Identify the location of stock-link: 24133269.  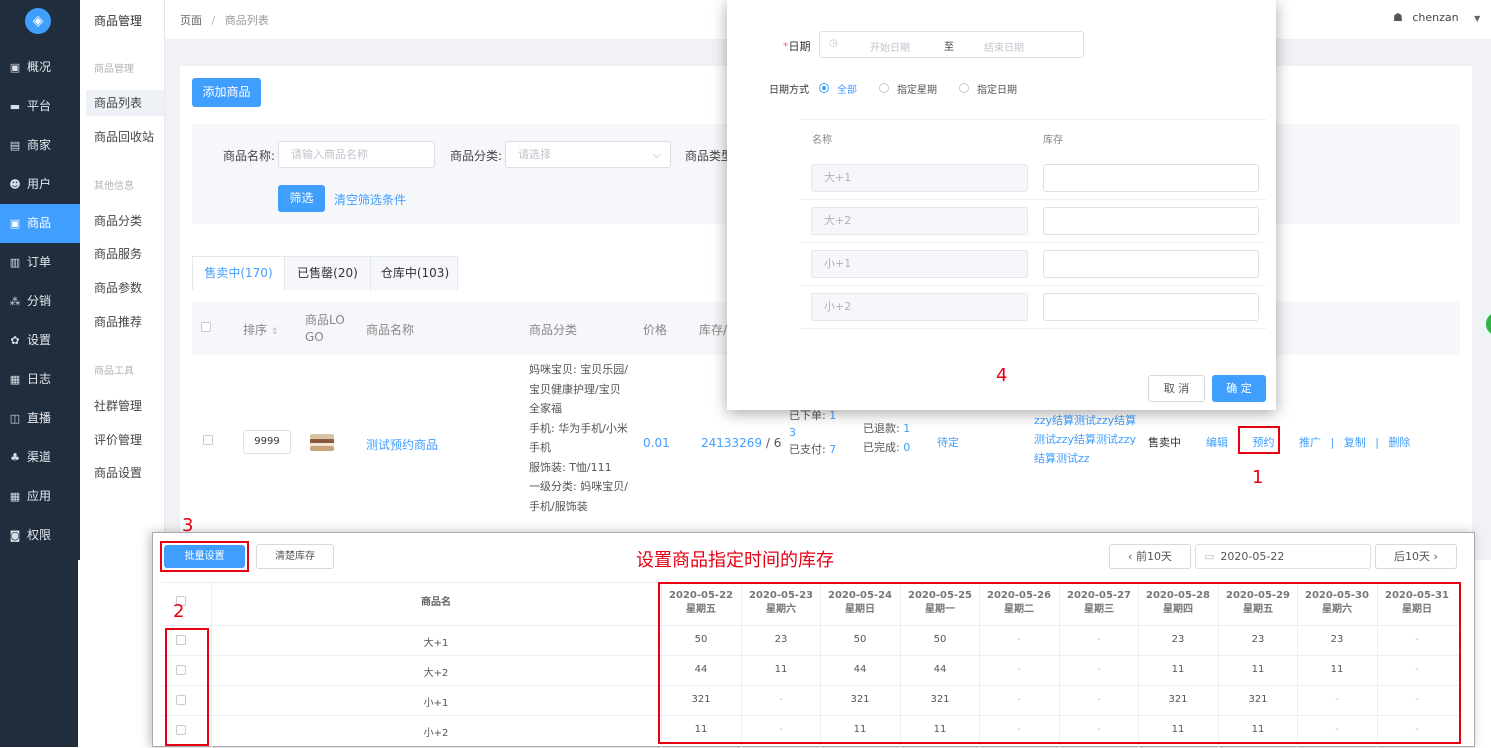
(731, 443).